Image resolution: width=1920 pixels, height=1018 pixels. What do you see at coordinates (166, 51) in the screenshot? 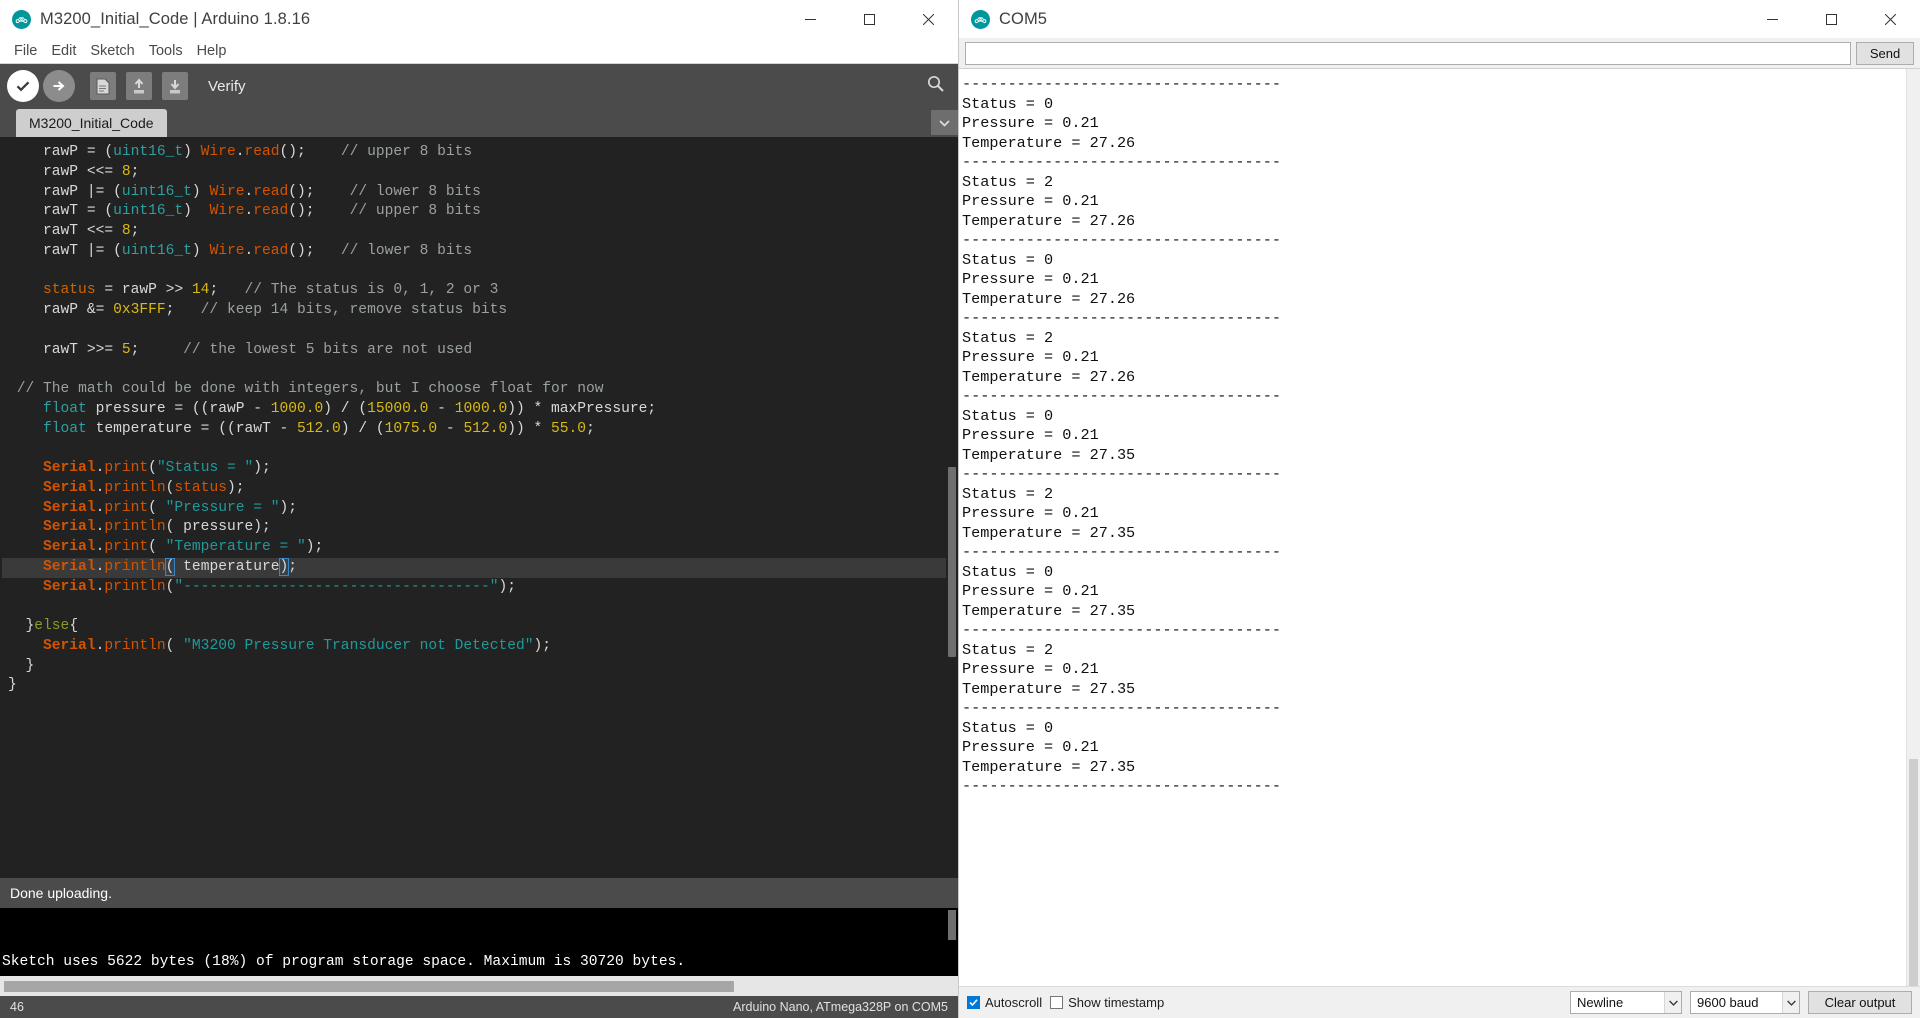
I see `menu-tools: Tools` at bounding box center [166, 51].